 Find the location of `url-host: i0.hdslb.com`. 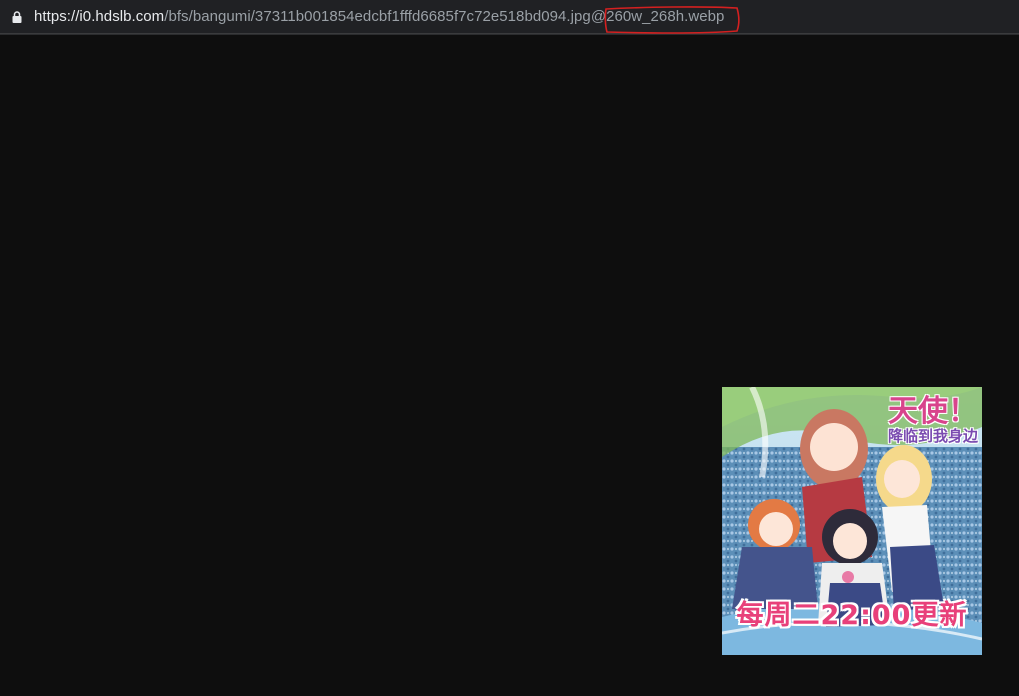

url-host: i0.hdslb.com is located at coordinates (122, 16).